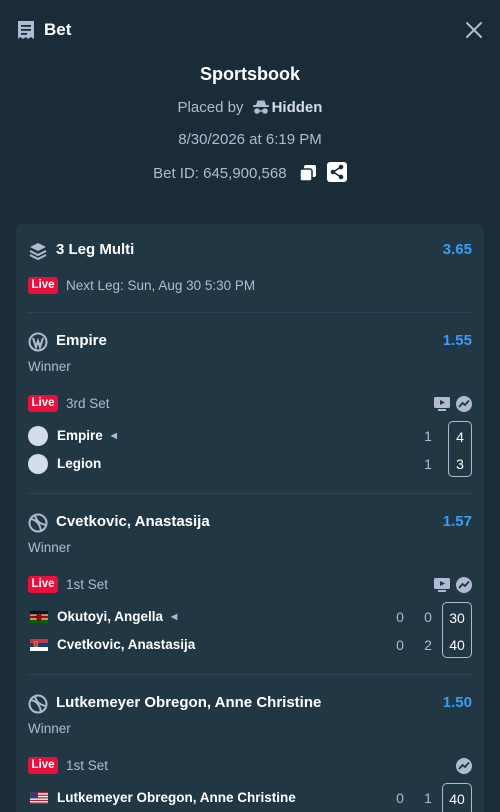  What do you see at coordinates (39, 798) in the screenshot?
I see `usa-flag-icon` at bounding box center [39, 798].